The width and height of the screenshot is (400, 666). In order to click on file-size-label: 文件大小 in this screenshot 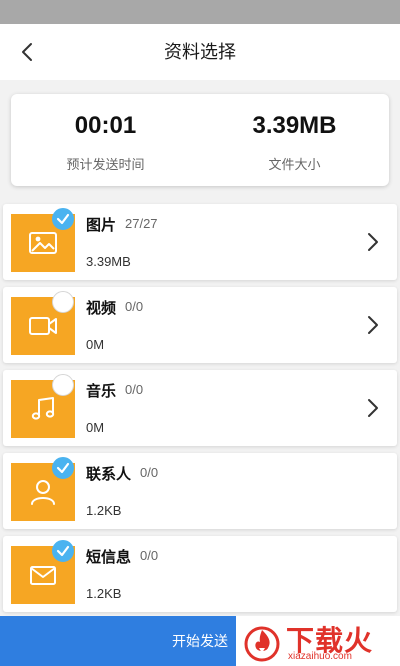, I will do `click(294, 164)`.